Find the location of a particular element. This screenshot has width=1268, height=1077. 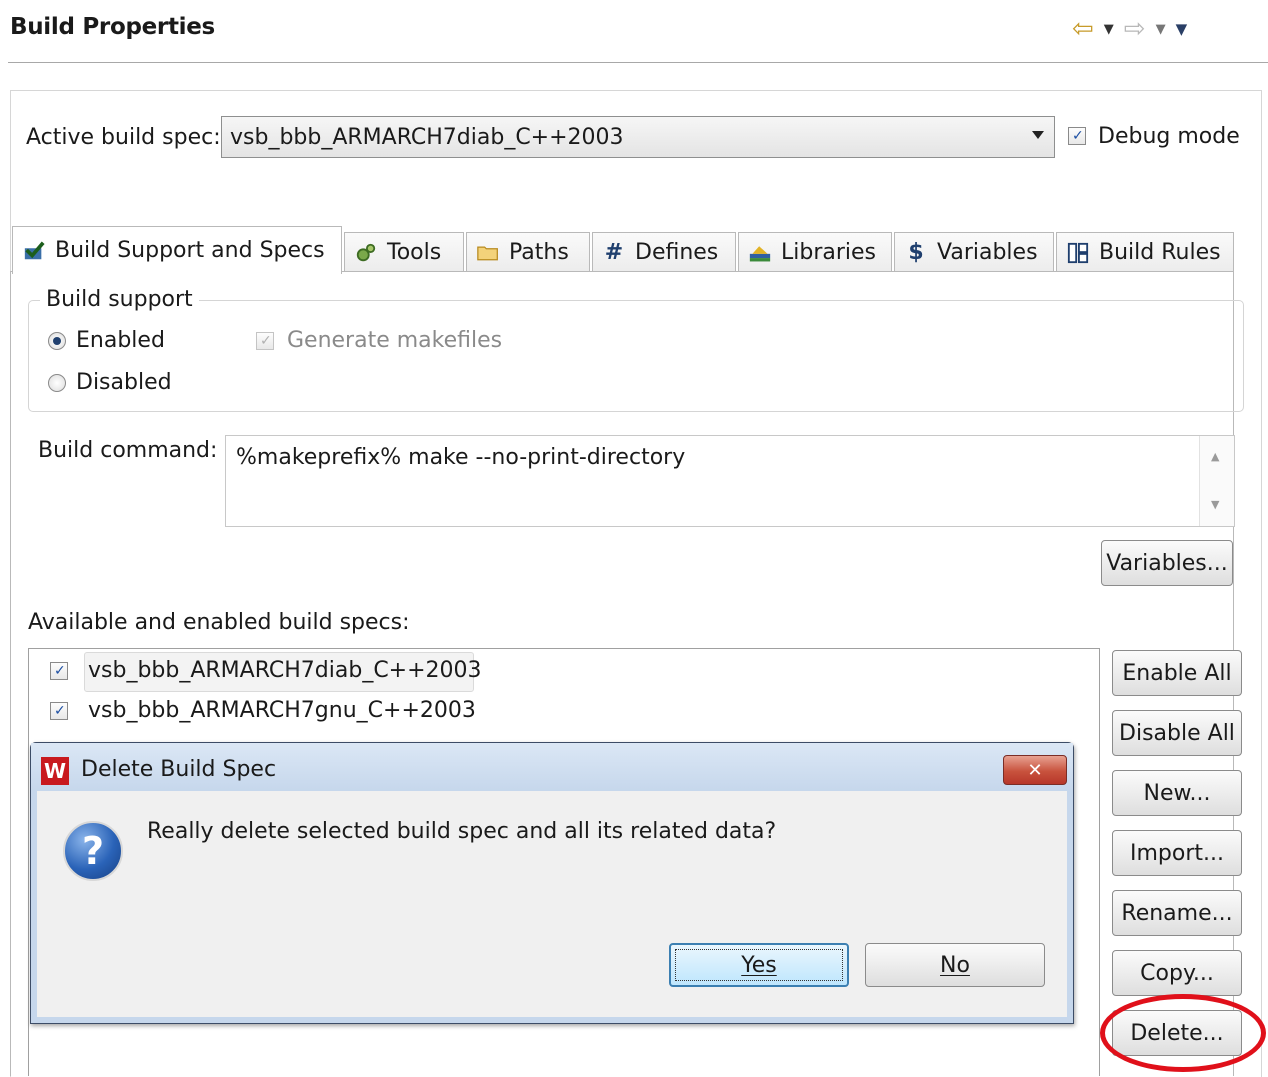

active-build-spec-label: Active build spec: is located at coordinates (123, 137).